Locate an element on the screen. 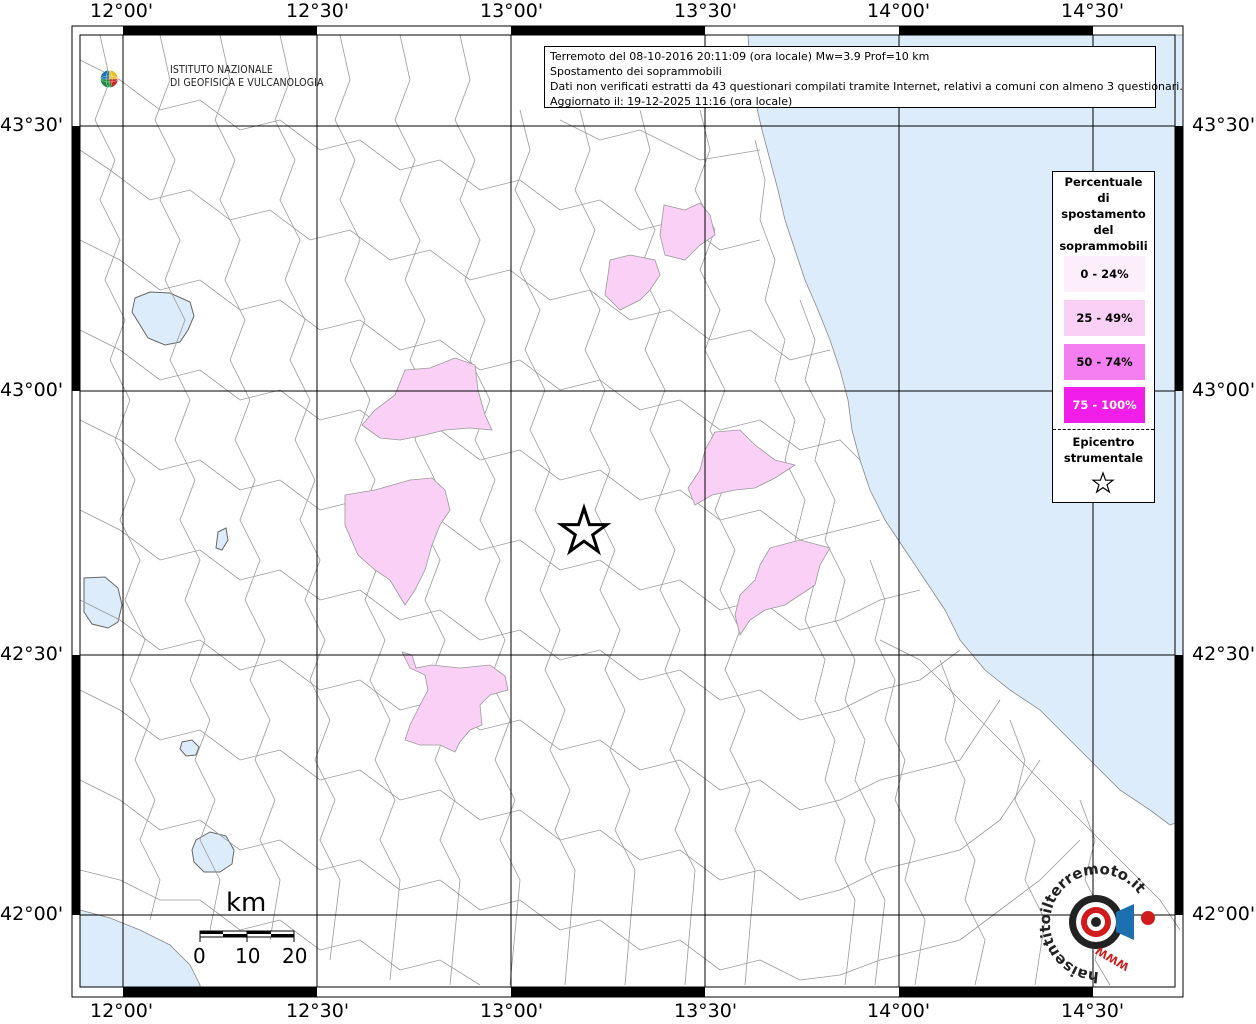 This screenshot has width=1256, height=1024. lat-tick-right: 43°30' is located at coordinates (1224, 125).